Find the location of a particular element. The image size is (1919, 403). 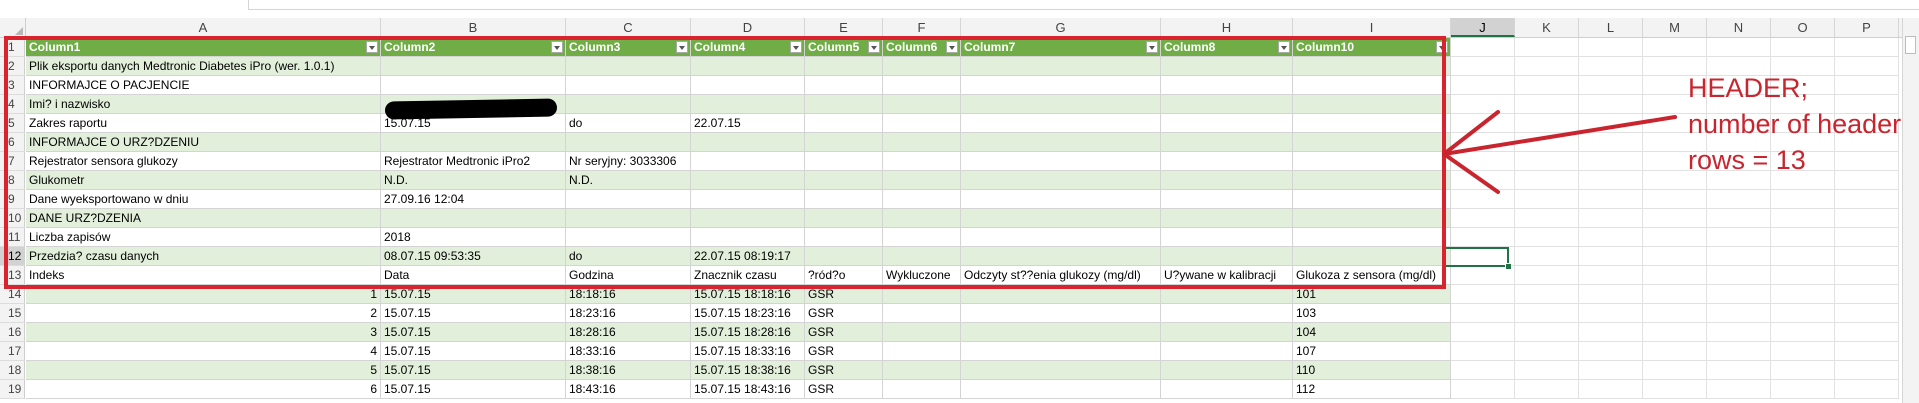

table-cell: 4 is located at coordinates (203, 351).